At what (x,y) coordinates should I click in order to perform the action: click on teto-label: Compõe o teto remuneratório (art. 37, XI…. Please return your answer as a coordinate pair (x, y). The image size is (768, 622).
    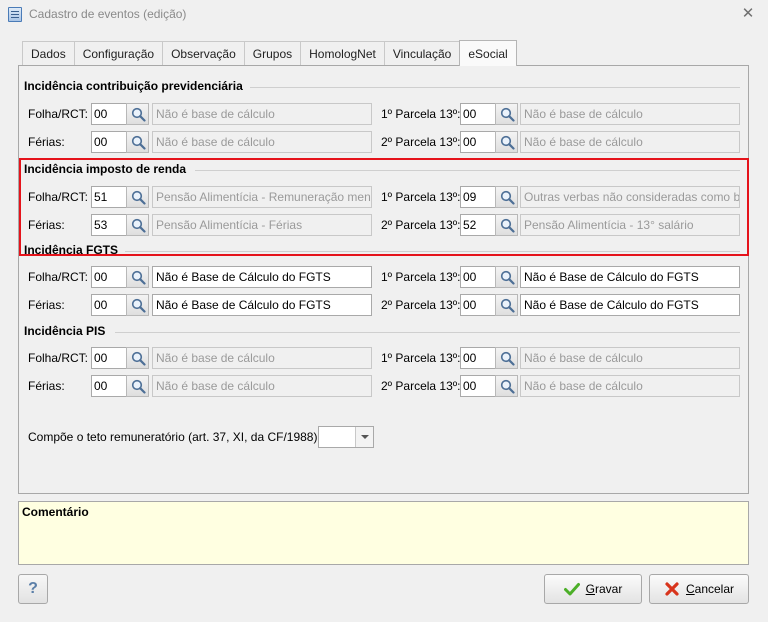
    Looking at the image, I should click on (173, 437).